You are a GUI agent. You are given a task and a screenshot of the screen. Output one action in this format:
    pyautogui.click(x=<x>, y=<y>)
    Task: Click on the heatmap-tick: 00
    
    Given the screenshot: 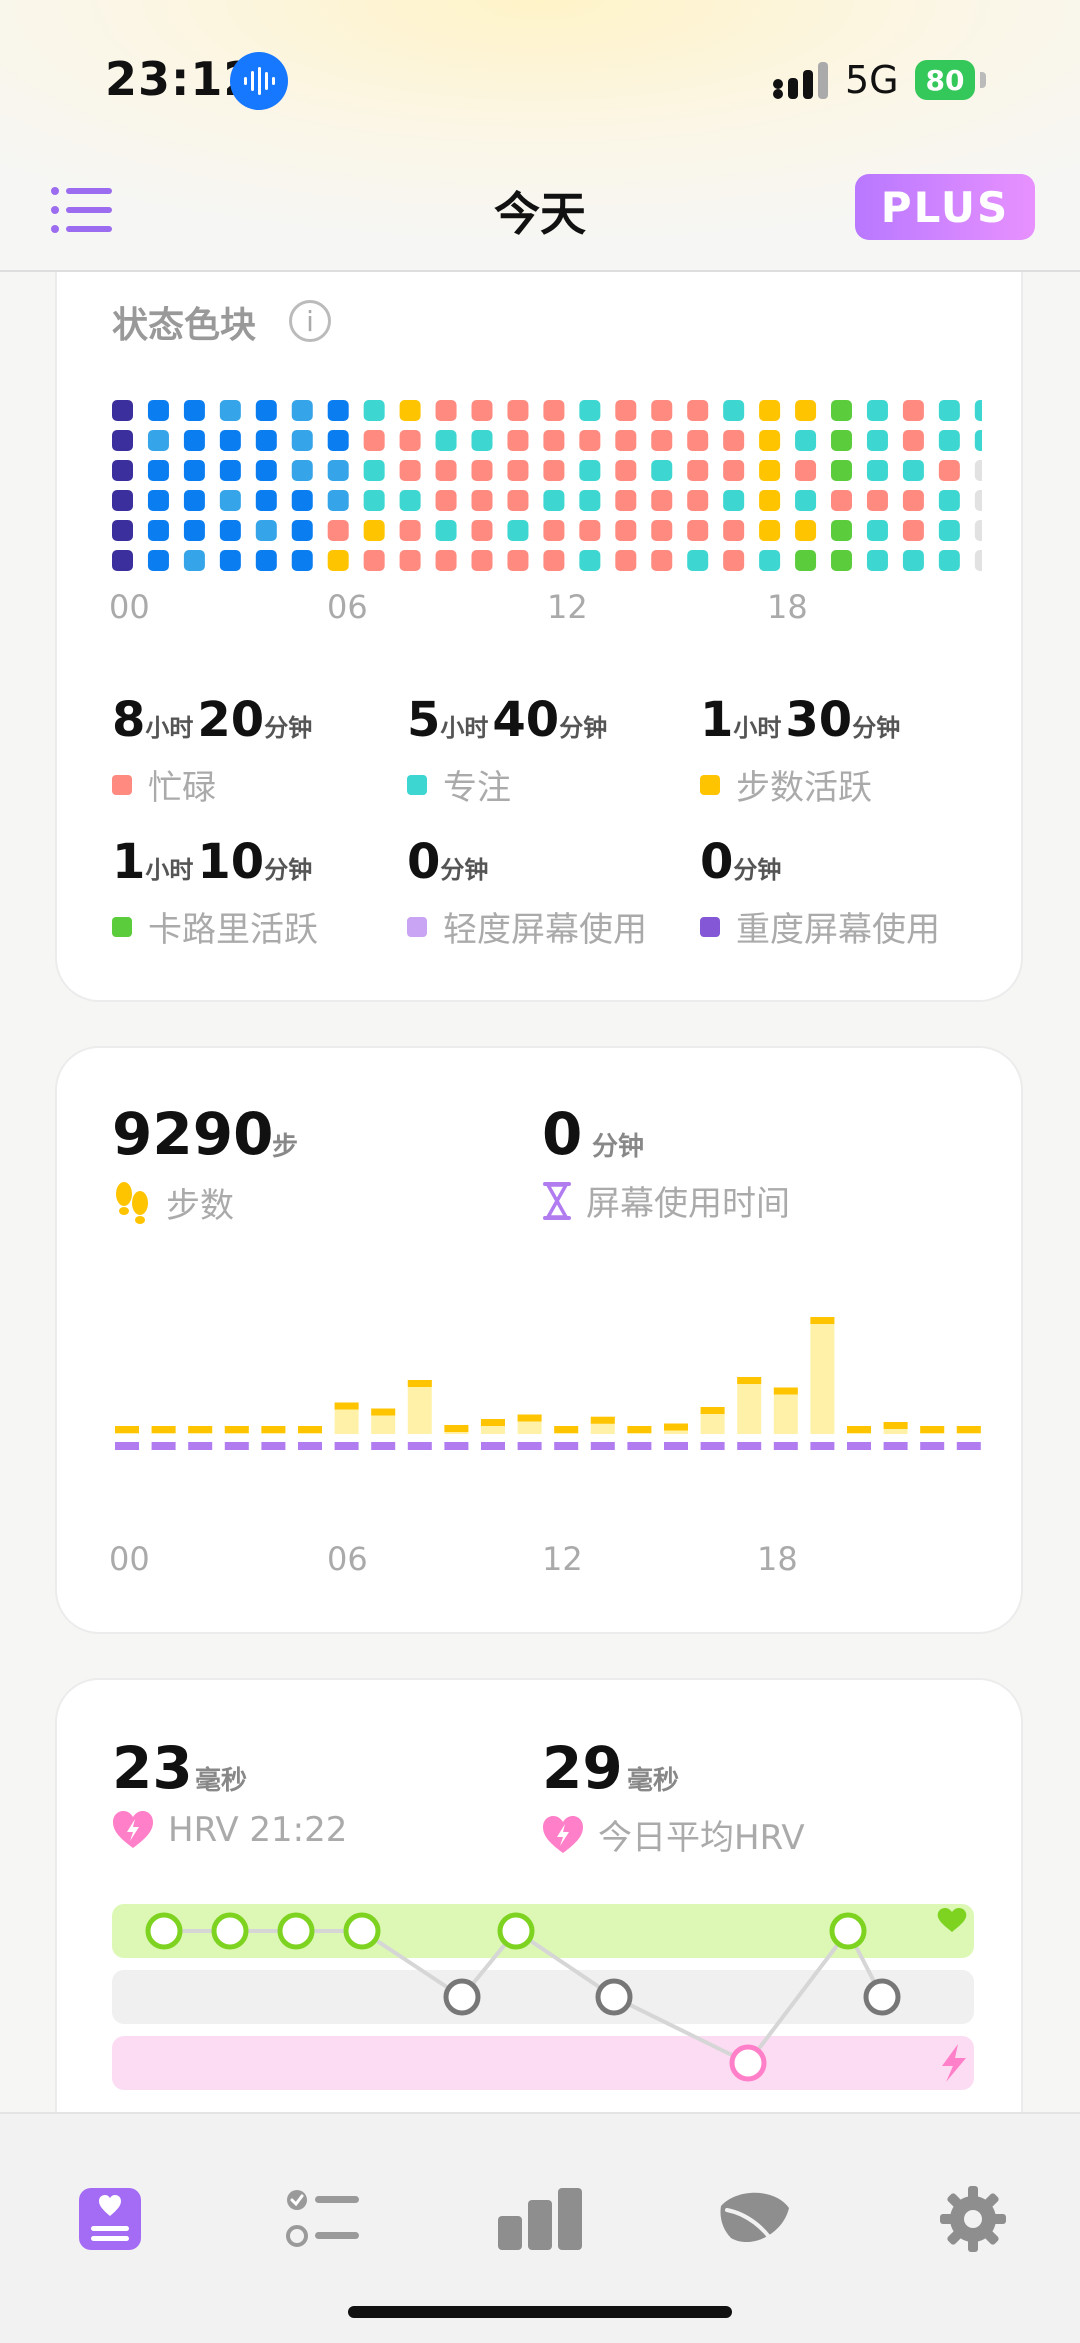 What is the action you would take?
    pyautogui.click(x=129, y=607)
    